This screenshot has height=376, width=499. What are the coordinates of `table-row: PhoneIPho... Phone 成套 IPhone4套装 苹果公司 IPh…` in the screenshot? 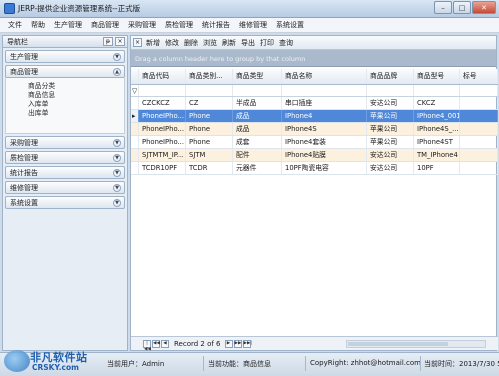 It's located at (314, 142).